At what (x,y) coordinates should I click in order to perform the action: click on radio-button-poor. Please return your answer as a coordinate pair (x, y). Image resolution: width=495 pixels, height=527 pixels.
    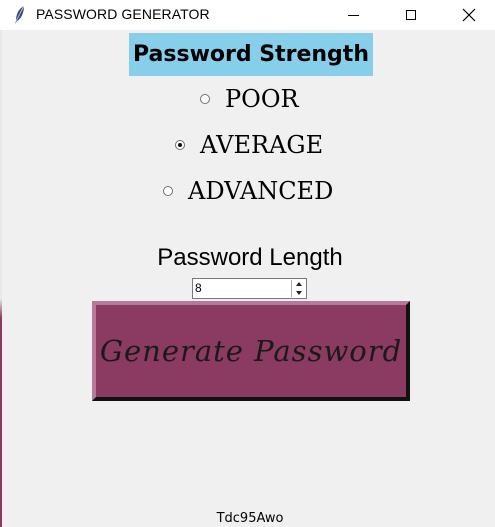
    Looking at the image, I should click on (205, 99).